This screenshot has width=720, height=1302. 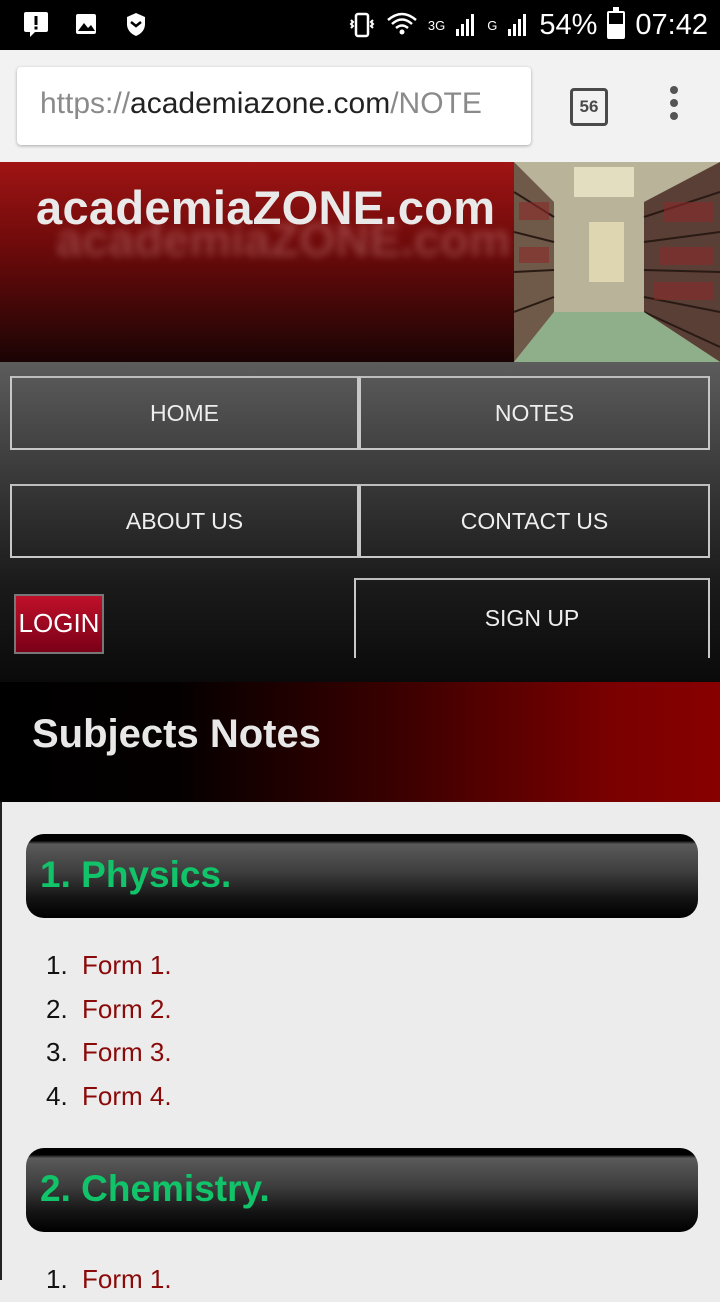 I want to click on page-heading-bar: Subjects Notes, so click(x=360, y=742).